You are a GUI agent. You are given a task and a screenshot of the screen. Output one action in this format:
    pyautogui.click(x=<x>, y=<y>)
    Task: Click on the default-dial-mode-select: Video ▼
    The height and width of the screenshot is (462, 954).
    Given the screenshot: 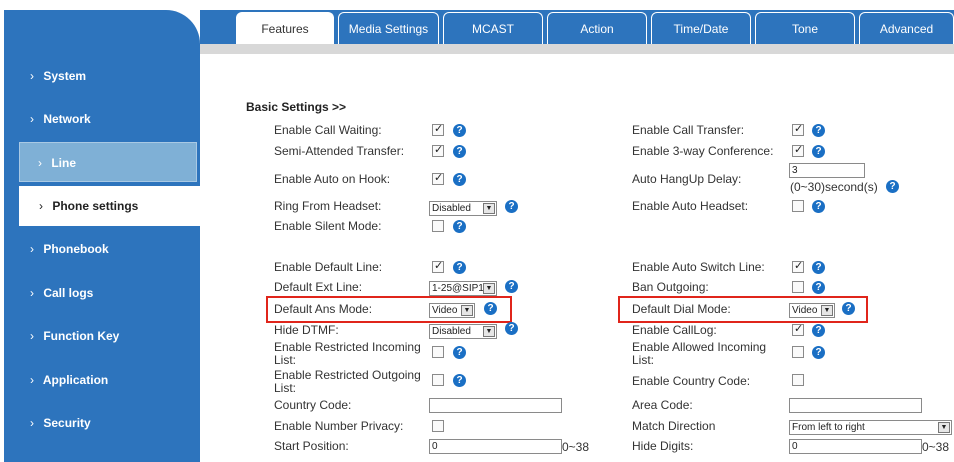 What is the action you would take?
    pyautogui.click(x=812, y=310)
    